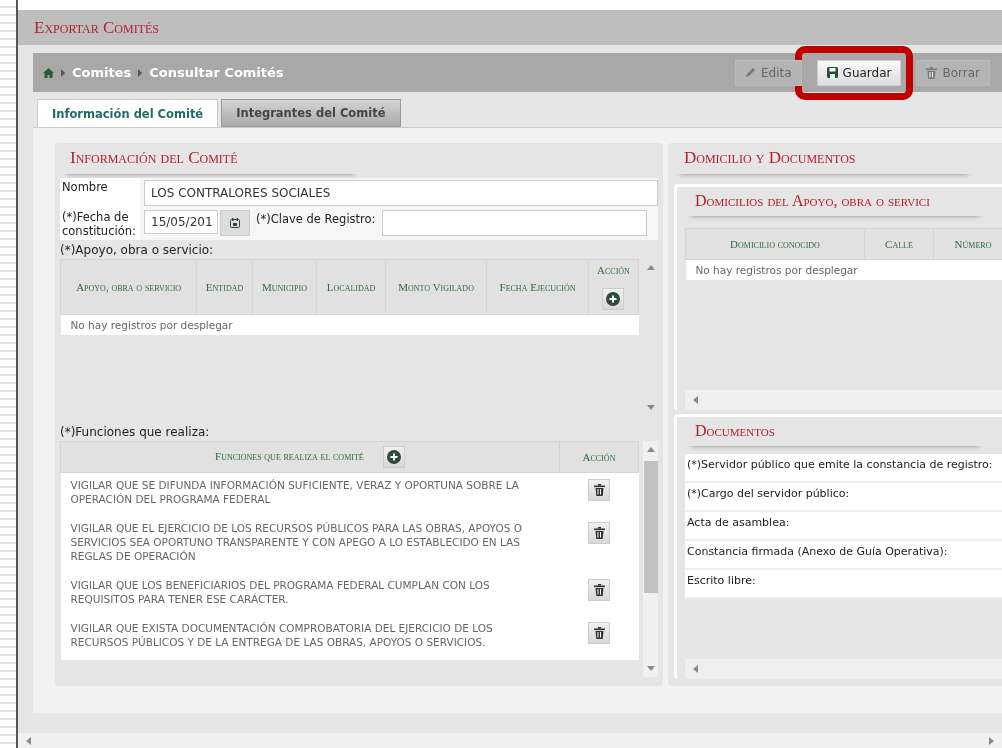  Describe the element at coordinates (284, 287) in the screenshot. I see `column-header: Municipio` at that location.